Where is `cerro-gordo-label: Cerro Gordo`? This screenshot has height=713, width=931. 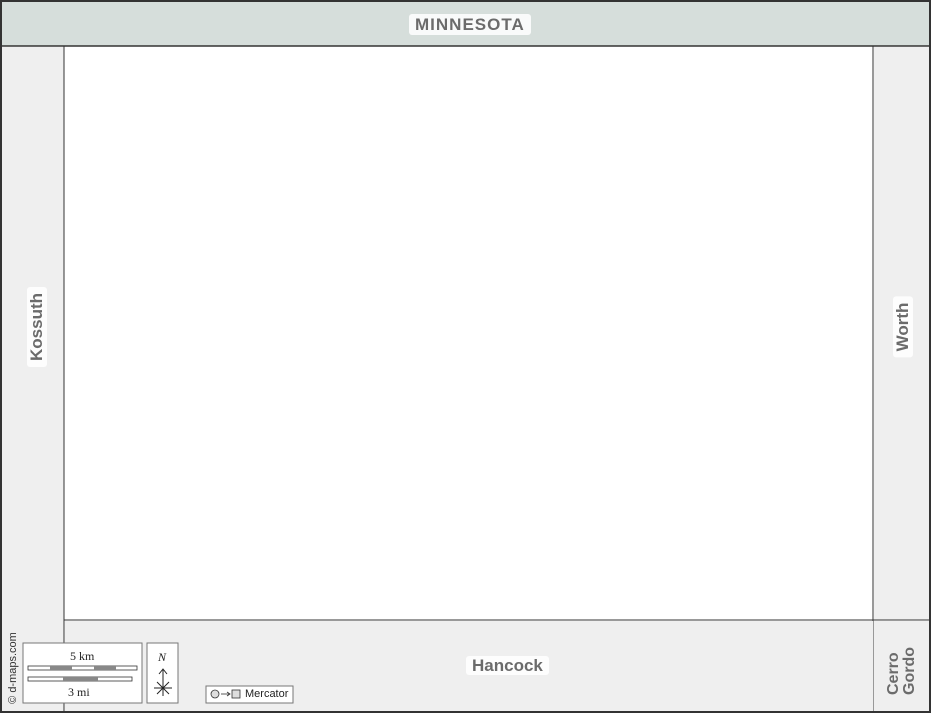 cerro-gordo-label: Cerro Gordo is located at coordinates (901, 665).